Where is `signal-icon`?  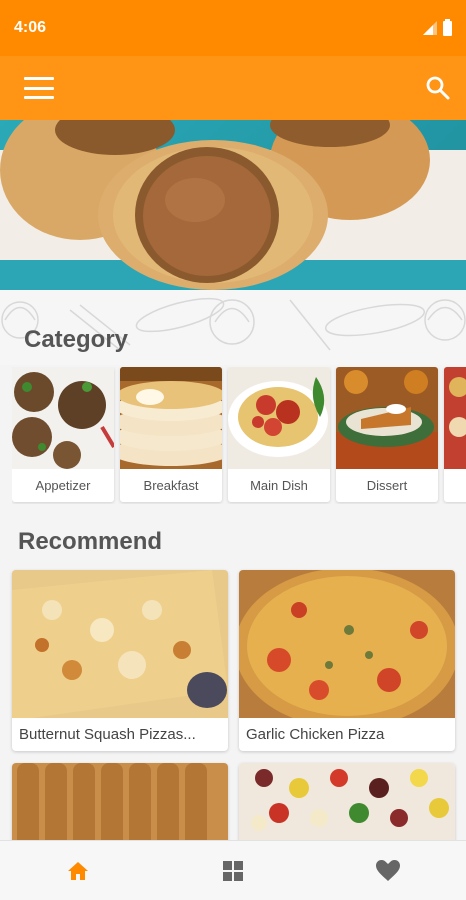
signal-icon is located at coordinates (430, 28).